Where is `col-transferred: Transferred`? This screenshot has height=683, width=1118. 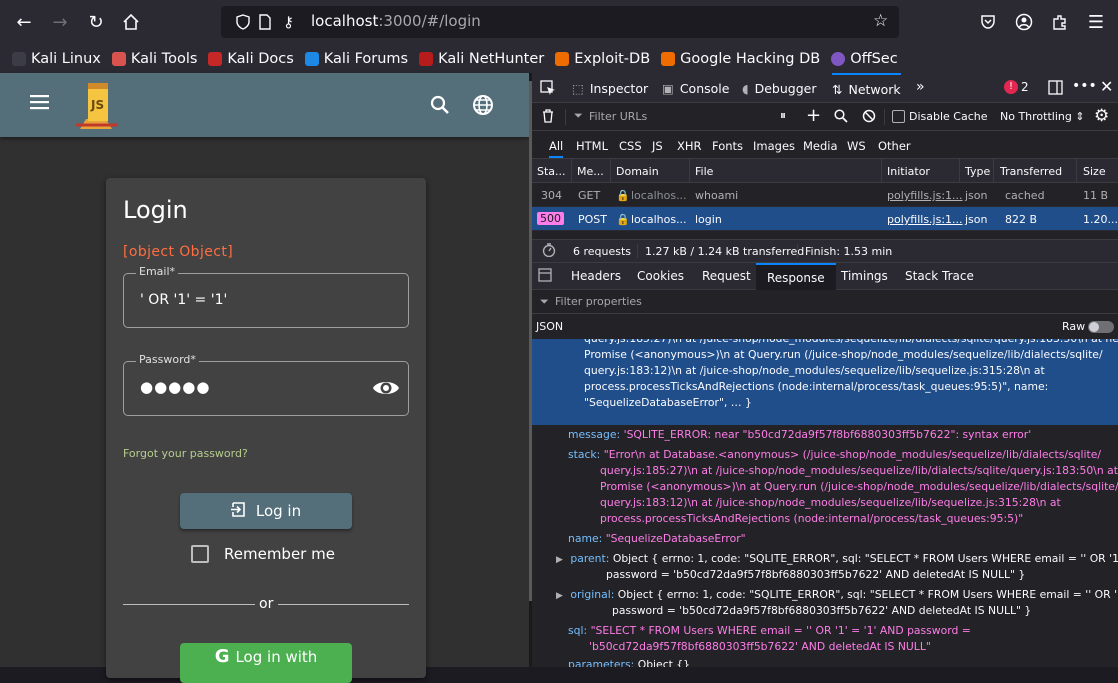
col-transferred: Transferred is located at coordinates (1031, 171).